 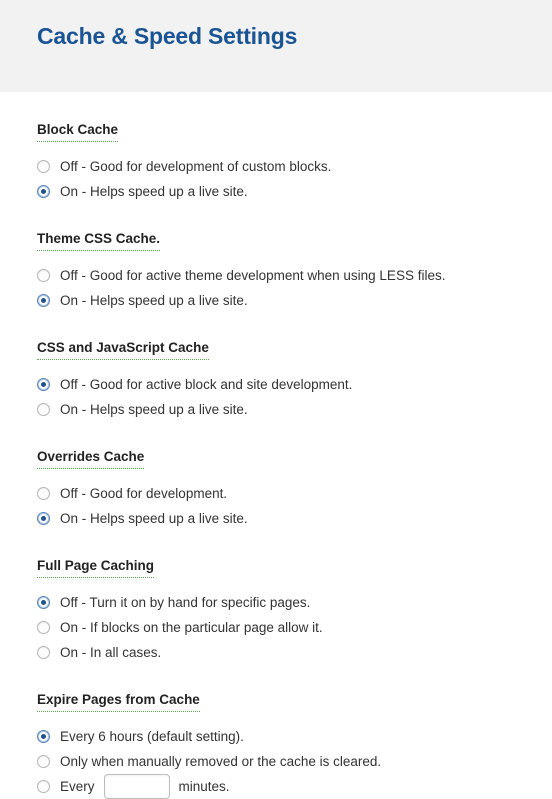 I want to click on page-header: Cache & Speed Settings, so click(x=276, y=46).